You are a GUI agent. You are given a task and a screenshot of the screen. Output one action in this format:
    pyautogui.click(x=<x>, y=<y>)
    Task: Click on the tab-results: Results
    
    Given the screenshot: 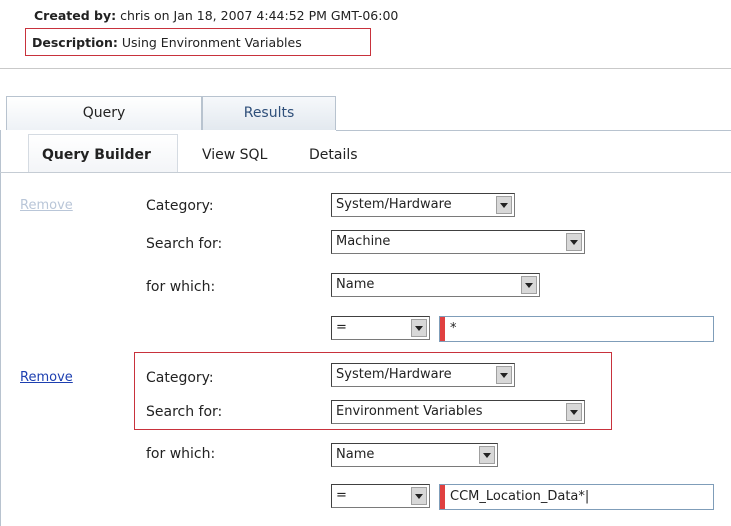 What is the action you would take?
    pyautogui.click(x=269, y=113)
    